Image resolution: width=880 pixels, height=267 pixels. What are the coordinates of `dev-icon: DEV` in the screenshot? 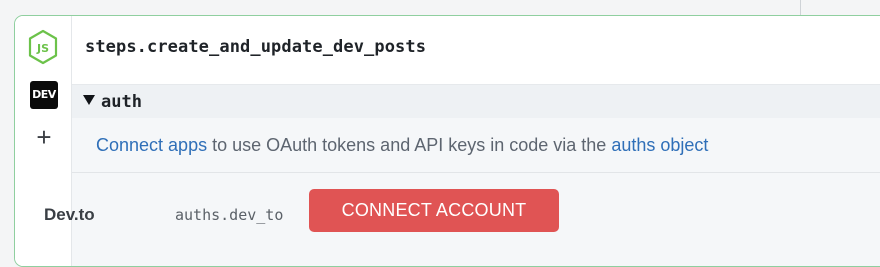 It's located at (44, 95).